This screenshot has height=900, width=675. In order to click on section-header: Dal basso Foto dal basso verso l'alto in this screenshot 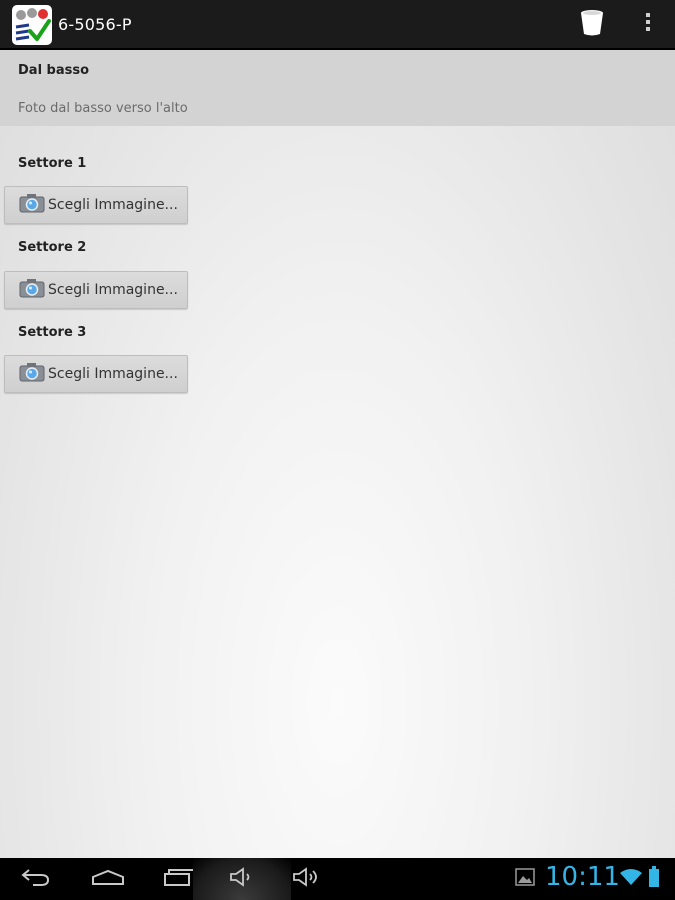, I will do `click(337, 88)`.